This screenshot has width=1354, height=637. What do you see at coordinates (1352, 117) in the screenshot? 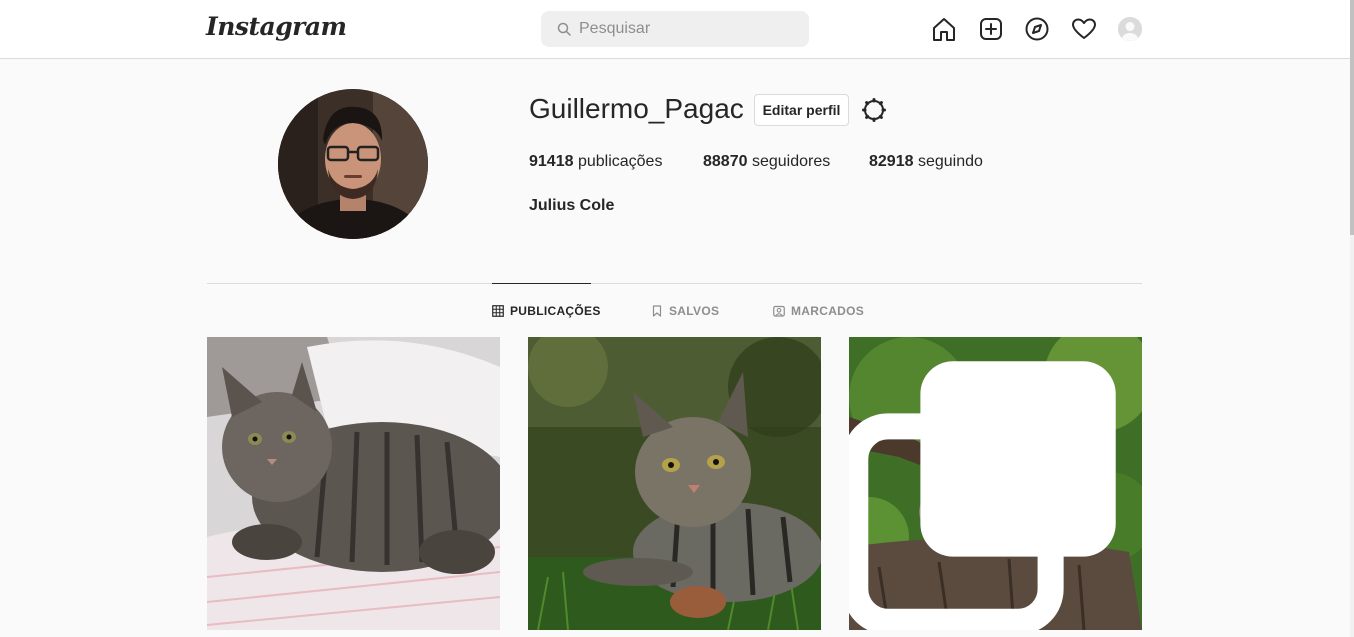
I see `scrollbar-thumb` at bounding box center [1352, 117].